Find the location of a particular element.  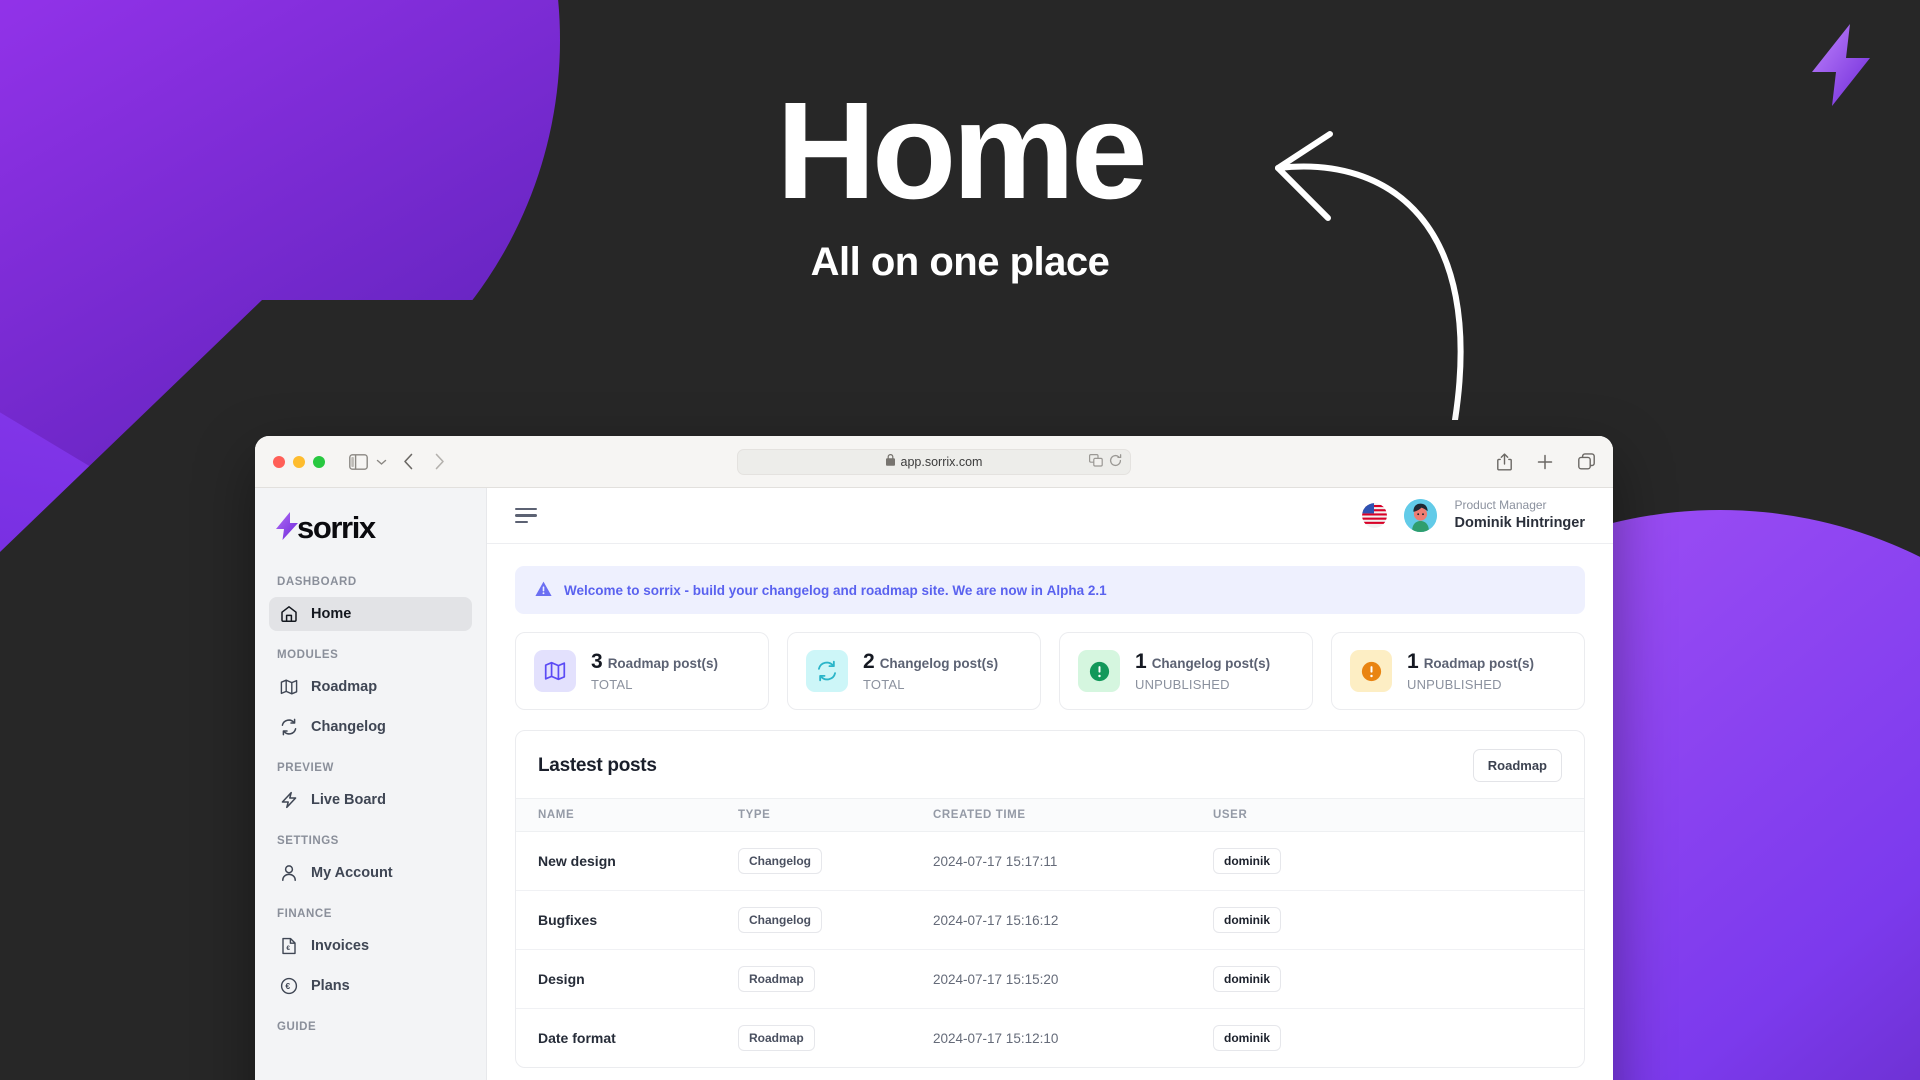

window-controls is located at coordinates (299, 461).